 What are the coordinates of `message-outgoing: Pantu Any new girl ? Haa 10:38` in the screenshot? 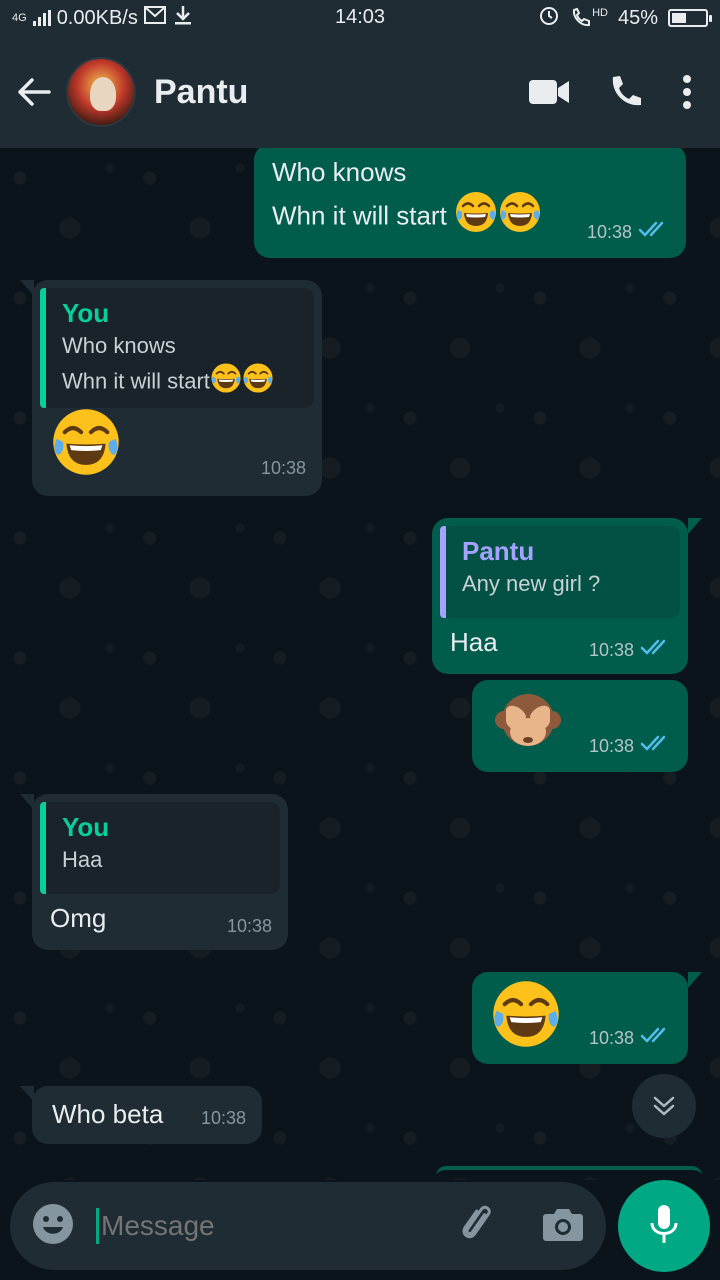 It's located at (560, 596).